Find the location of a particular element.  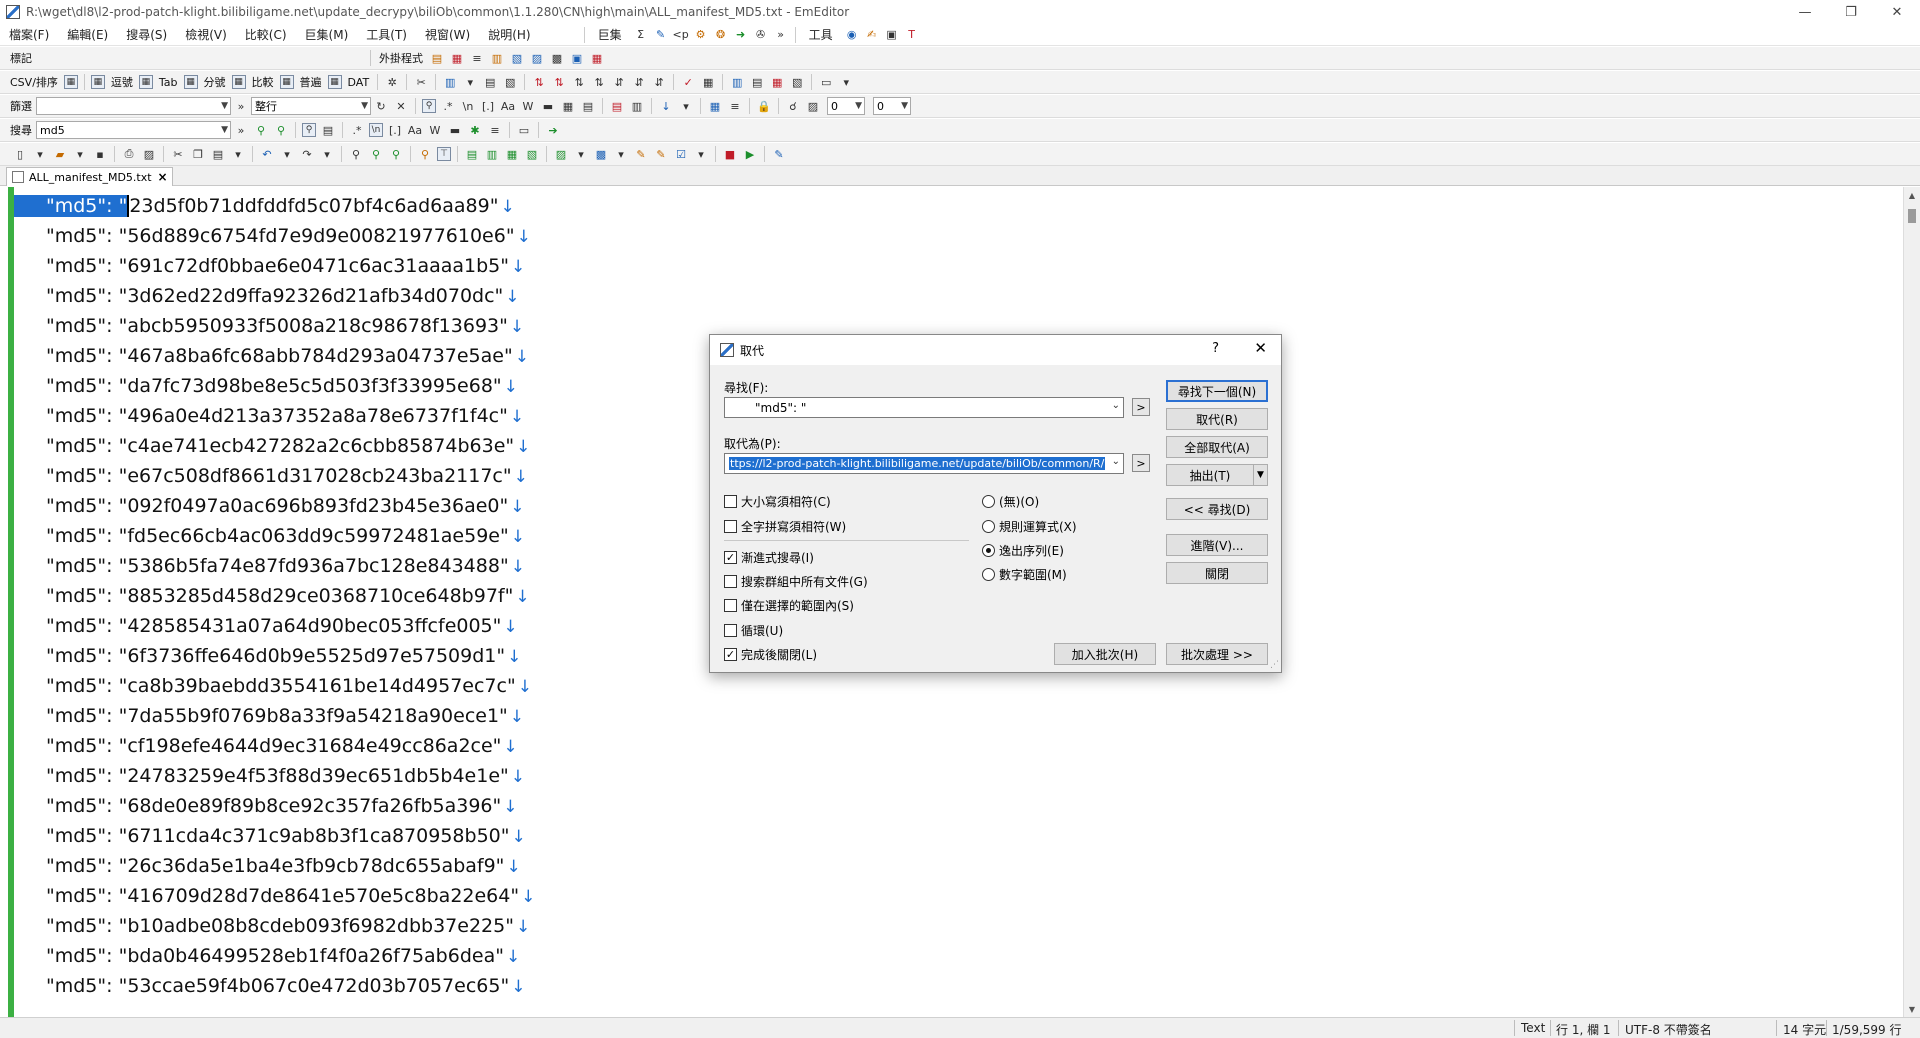

columns-icon: ▥ is located at coordinates (450, 82).